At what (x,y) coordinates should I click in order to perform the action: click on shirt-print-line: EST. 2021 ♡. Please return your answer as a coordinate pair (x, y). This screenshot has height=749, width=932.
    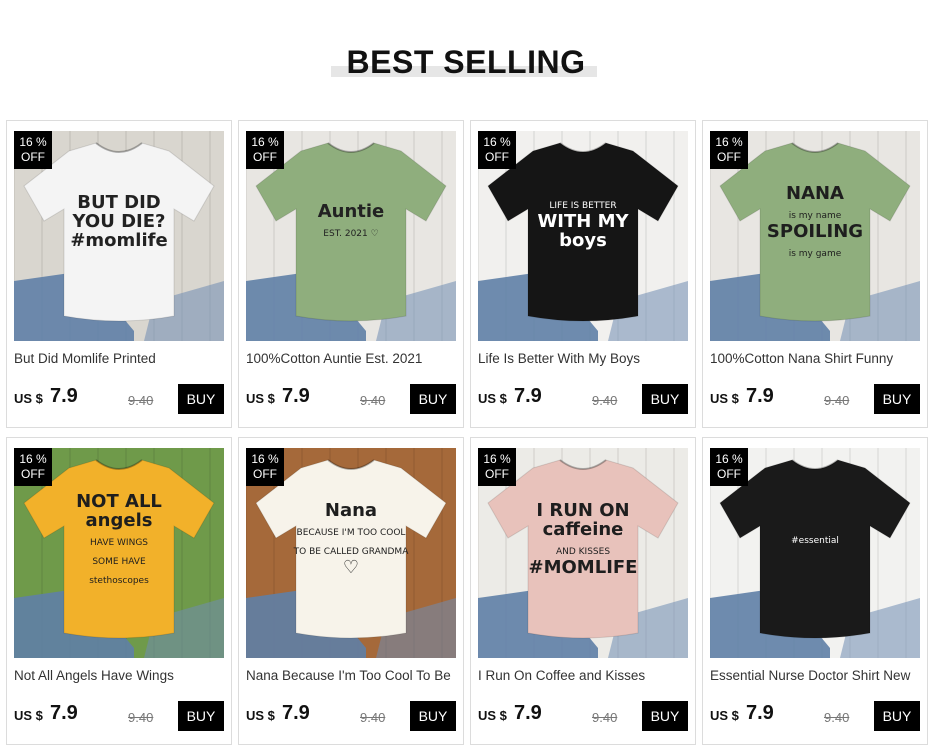
    Looking at the image, I should click on (350, 234).